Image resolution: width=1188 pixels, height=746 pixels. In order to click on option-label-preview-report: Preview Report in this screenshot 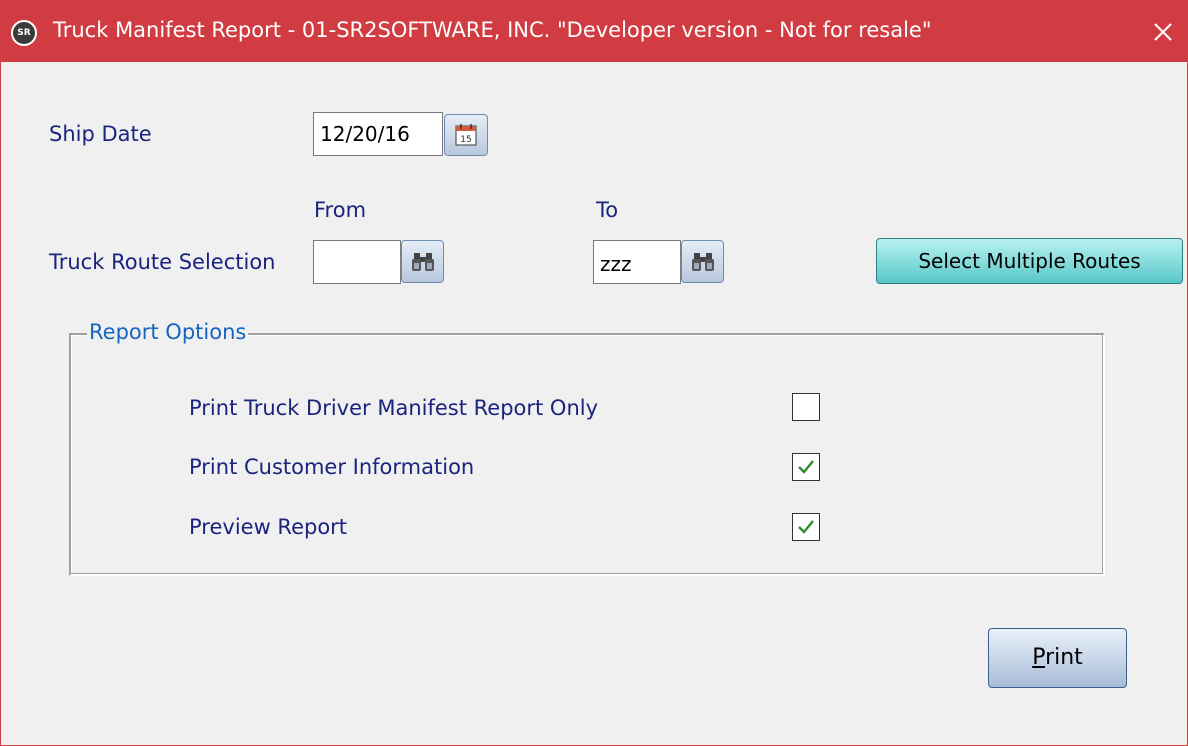, I will do `click(268, 527)`.